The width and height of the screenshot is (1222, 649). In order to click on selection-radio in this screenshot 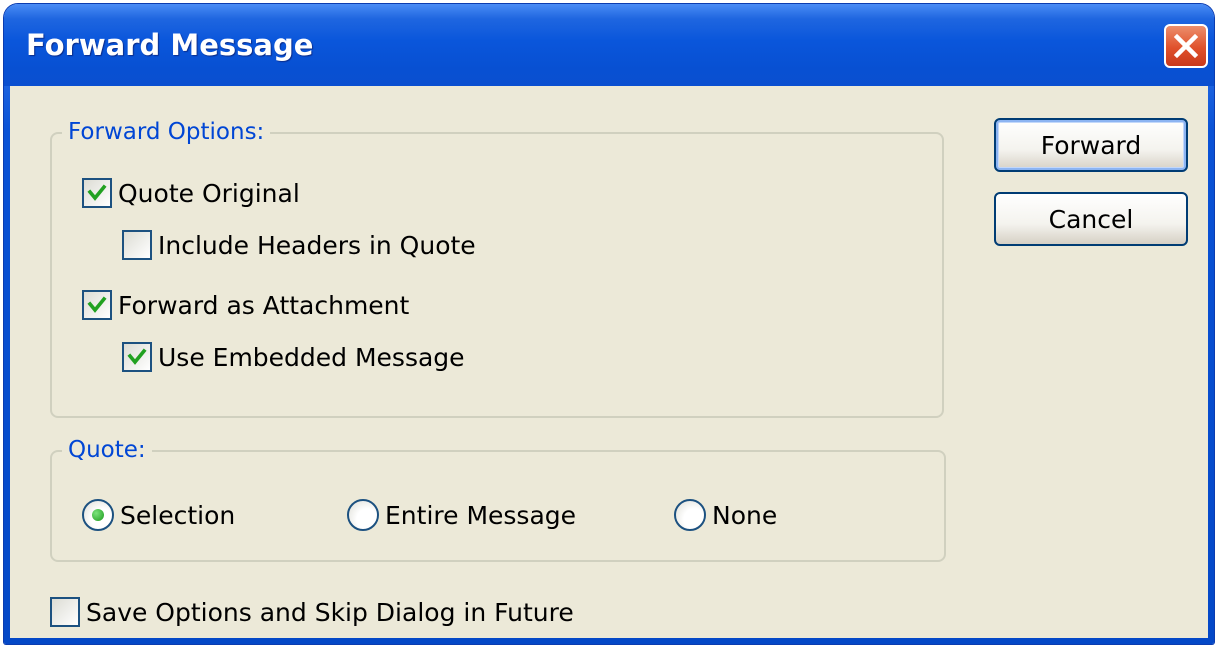, I will do `click(98, 515)`.